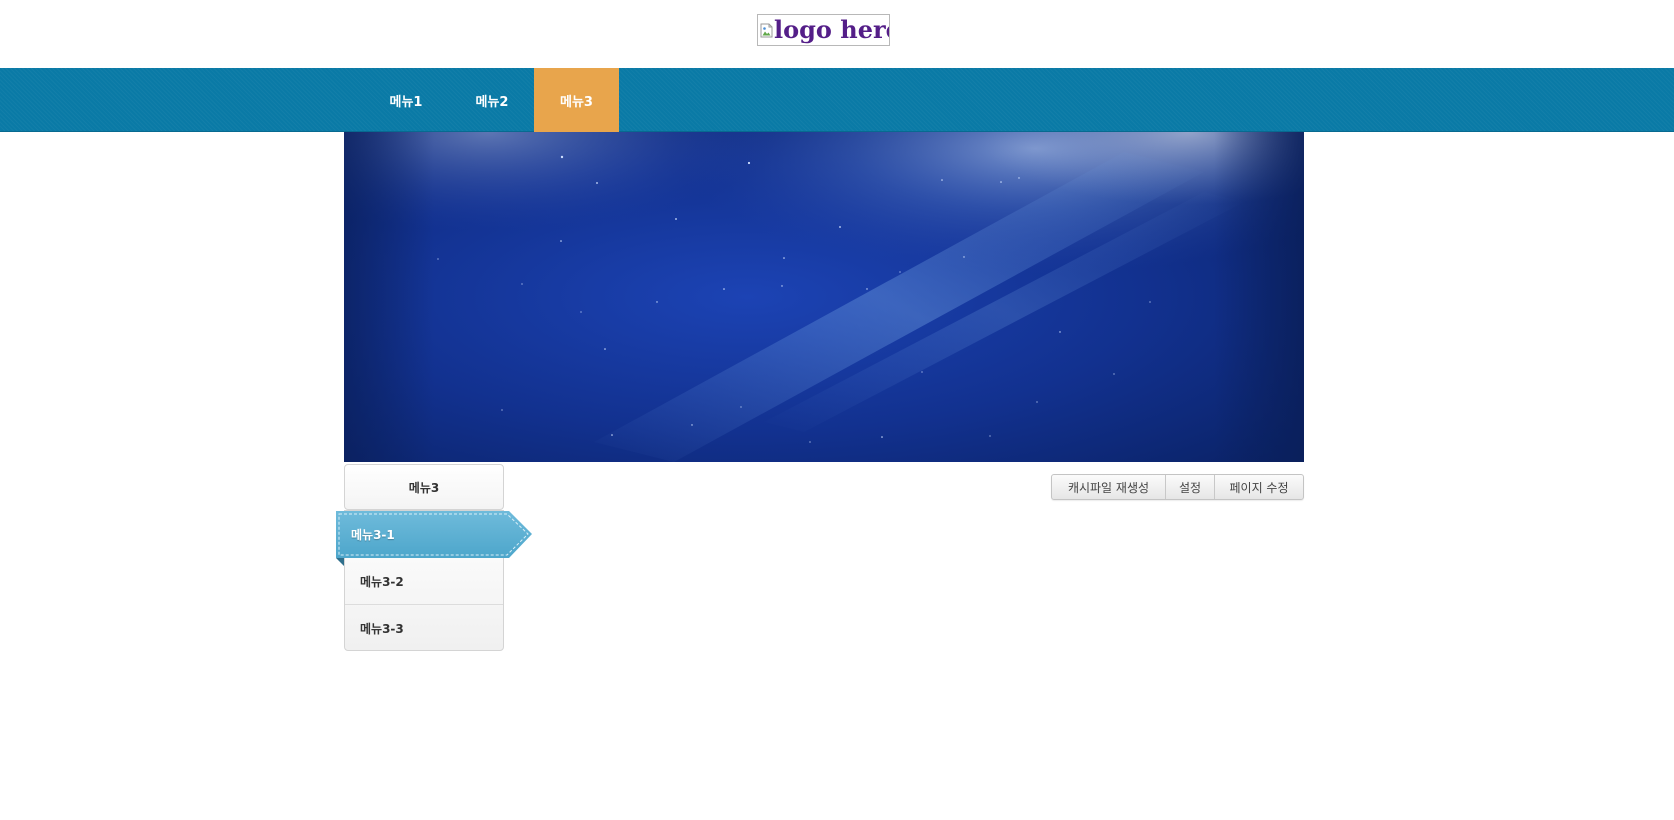 The width and height of the screenshot is (1674, 820). I want to click on edit-page-button: 페이지 수정, so click(1258, 487).